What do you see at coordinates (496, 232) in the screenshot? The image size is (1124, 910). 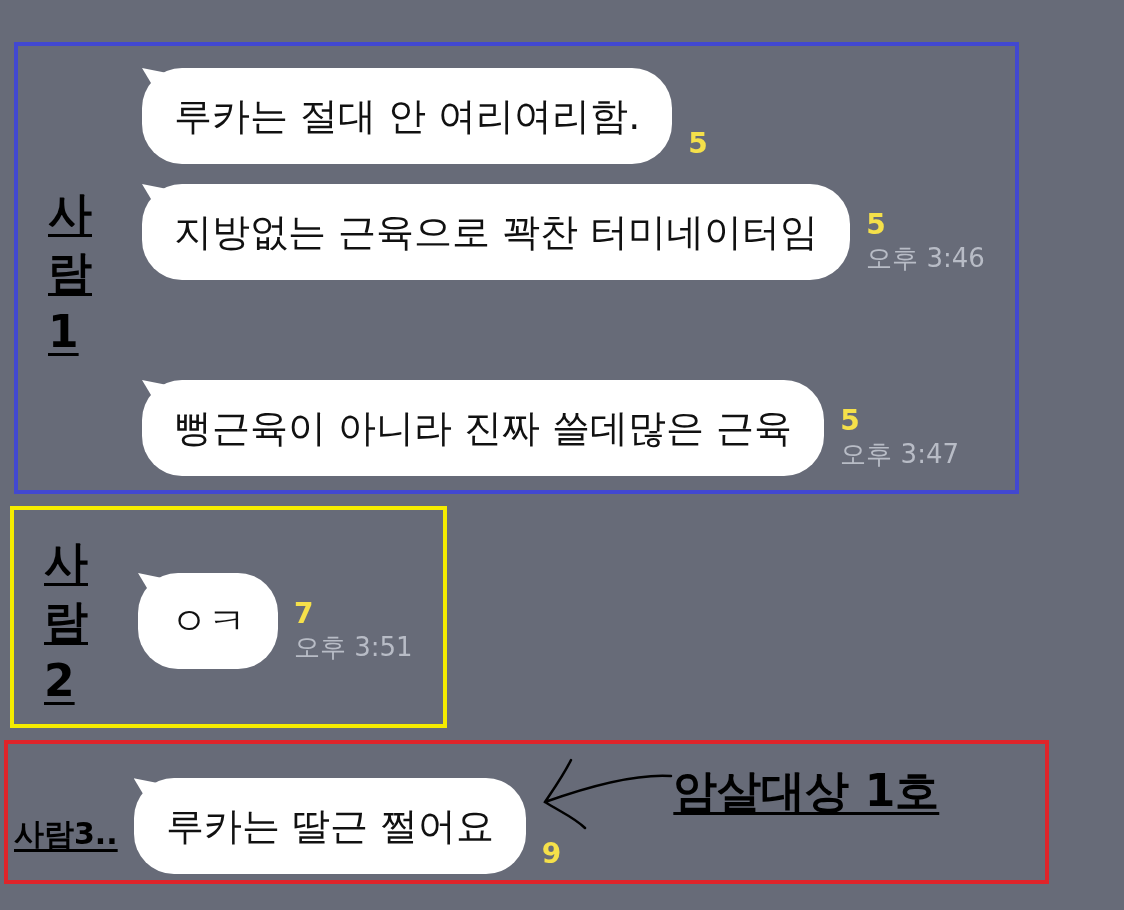 I see `message-bubble: 지방없는 근육으로 꽉찬 터미네이터임` at bounding box center [496, 232].